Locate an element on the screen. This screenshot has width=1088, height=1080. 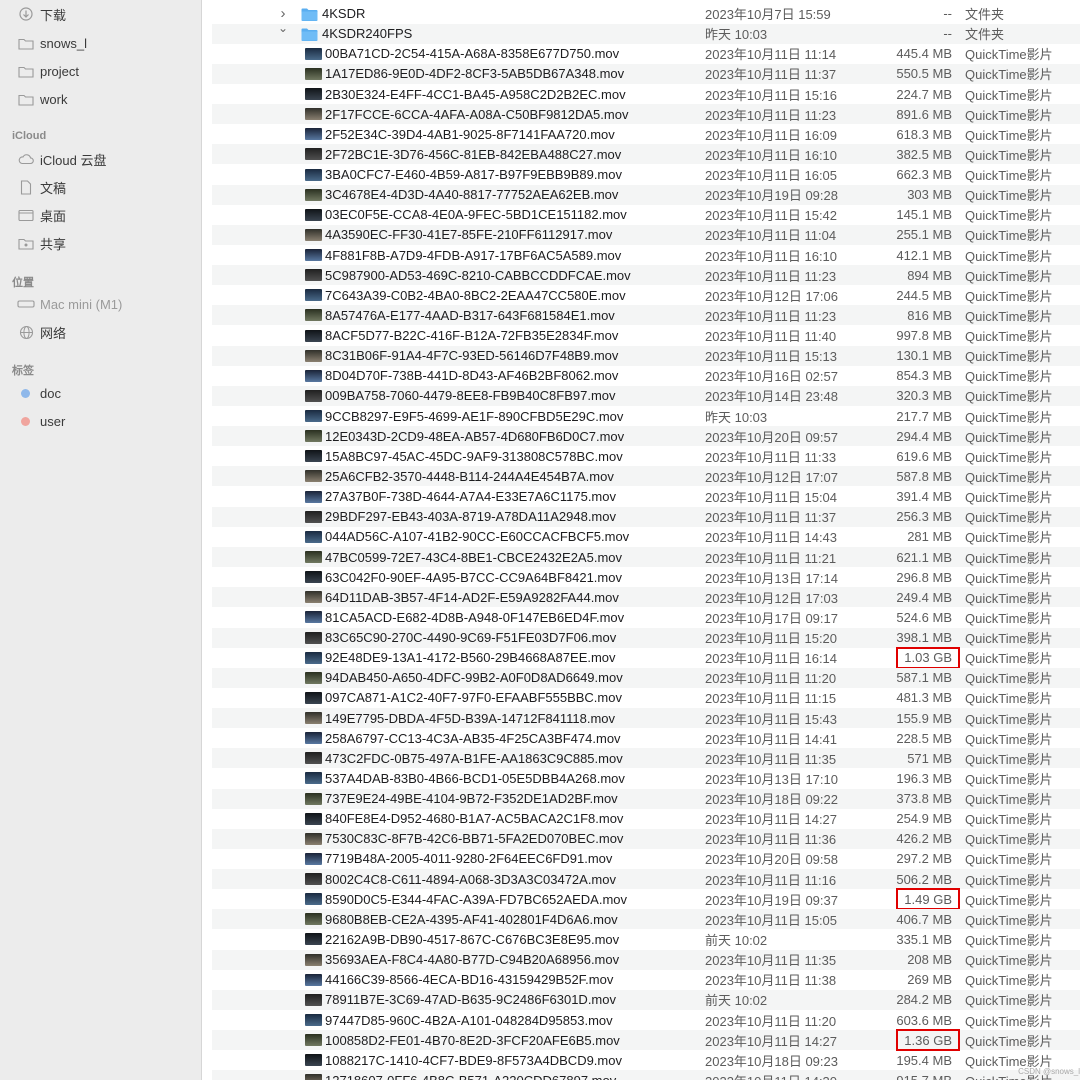
date-modified: 2023年10月11日 11:23 is located at coordinates (771, 115).